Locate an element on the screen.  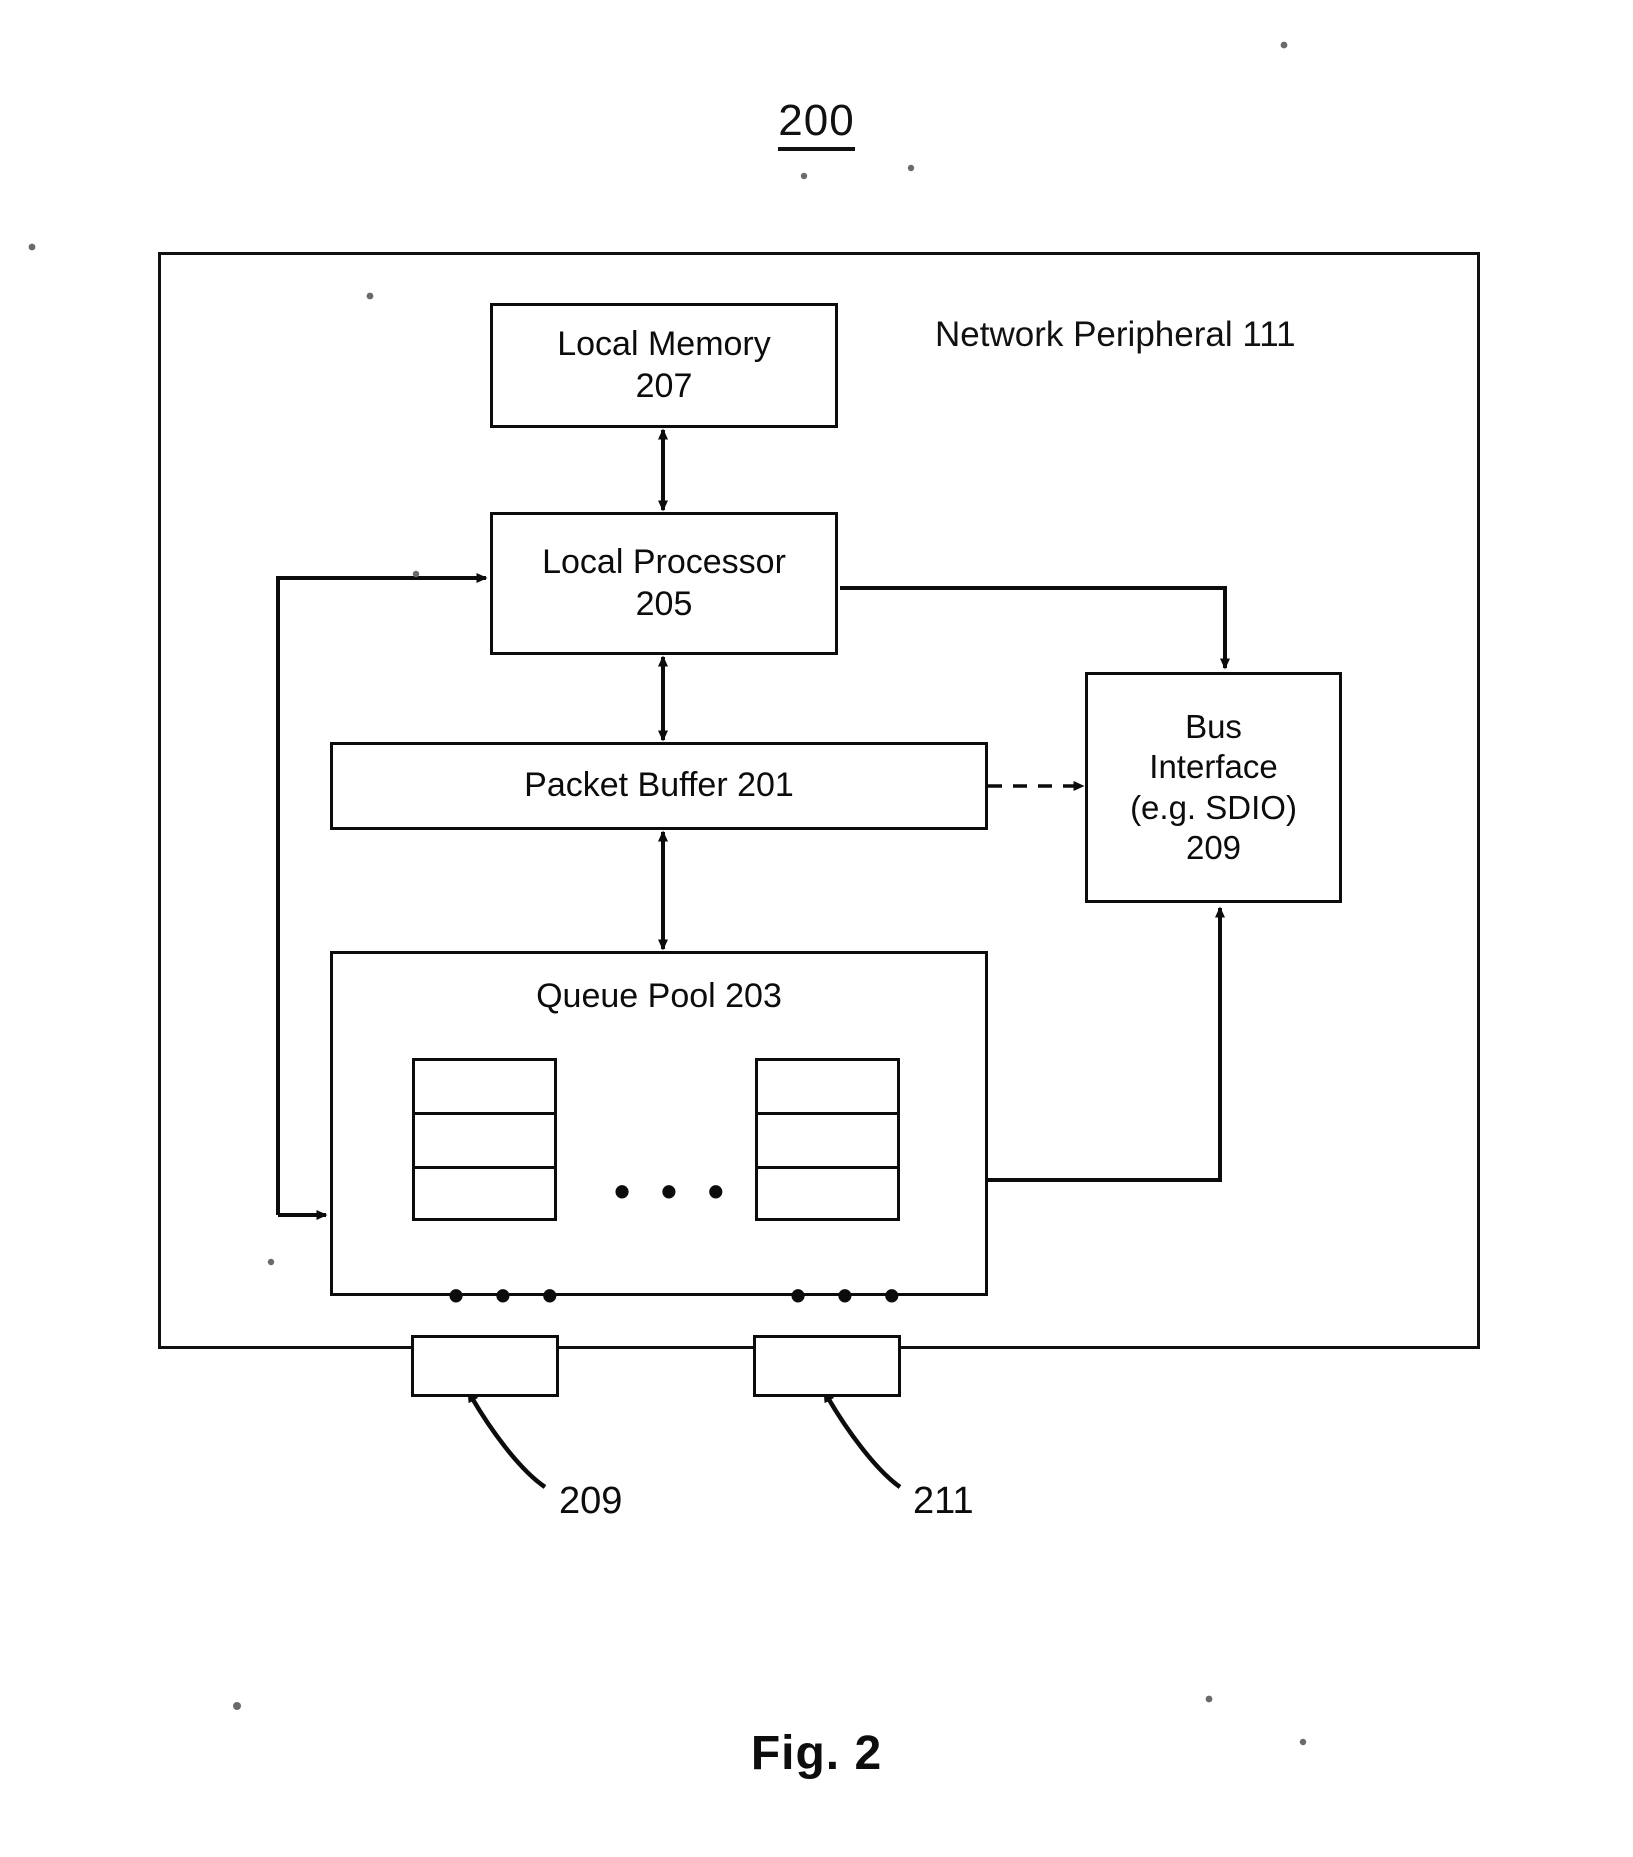
local-memory-refnum: 207 is located at coordinates (664, 385).